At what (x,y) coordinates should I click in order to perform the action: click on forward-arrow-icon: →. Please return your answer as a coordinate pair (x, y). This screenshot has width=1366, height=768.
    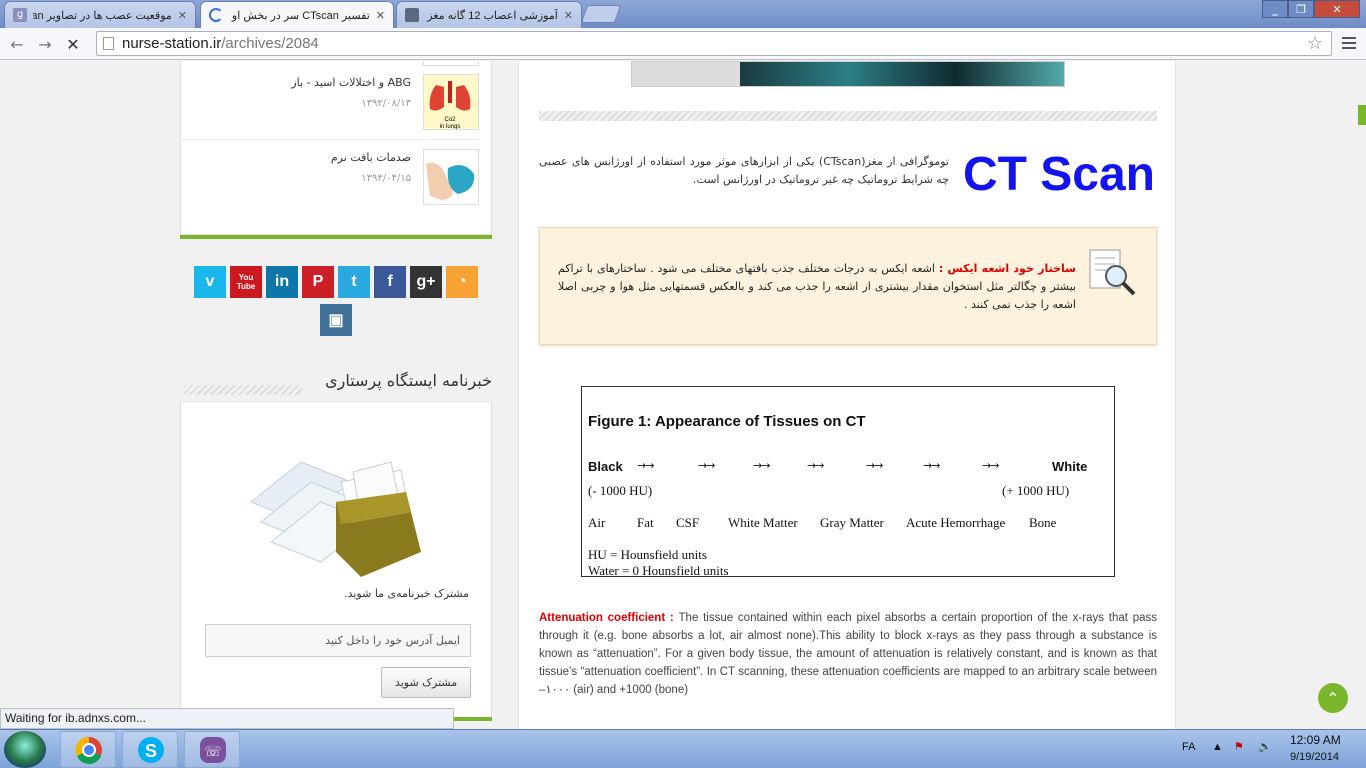
    Looking at the image, I should click on (45, 44).